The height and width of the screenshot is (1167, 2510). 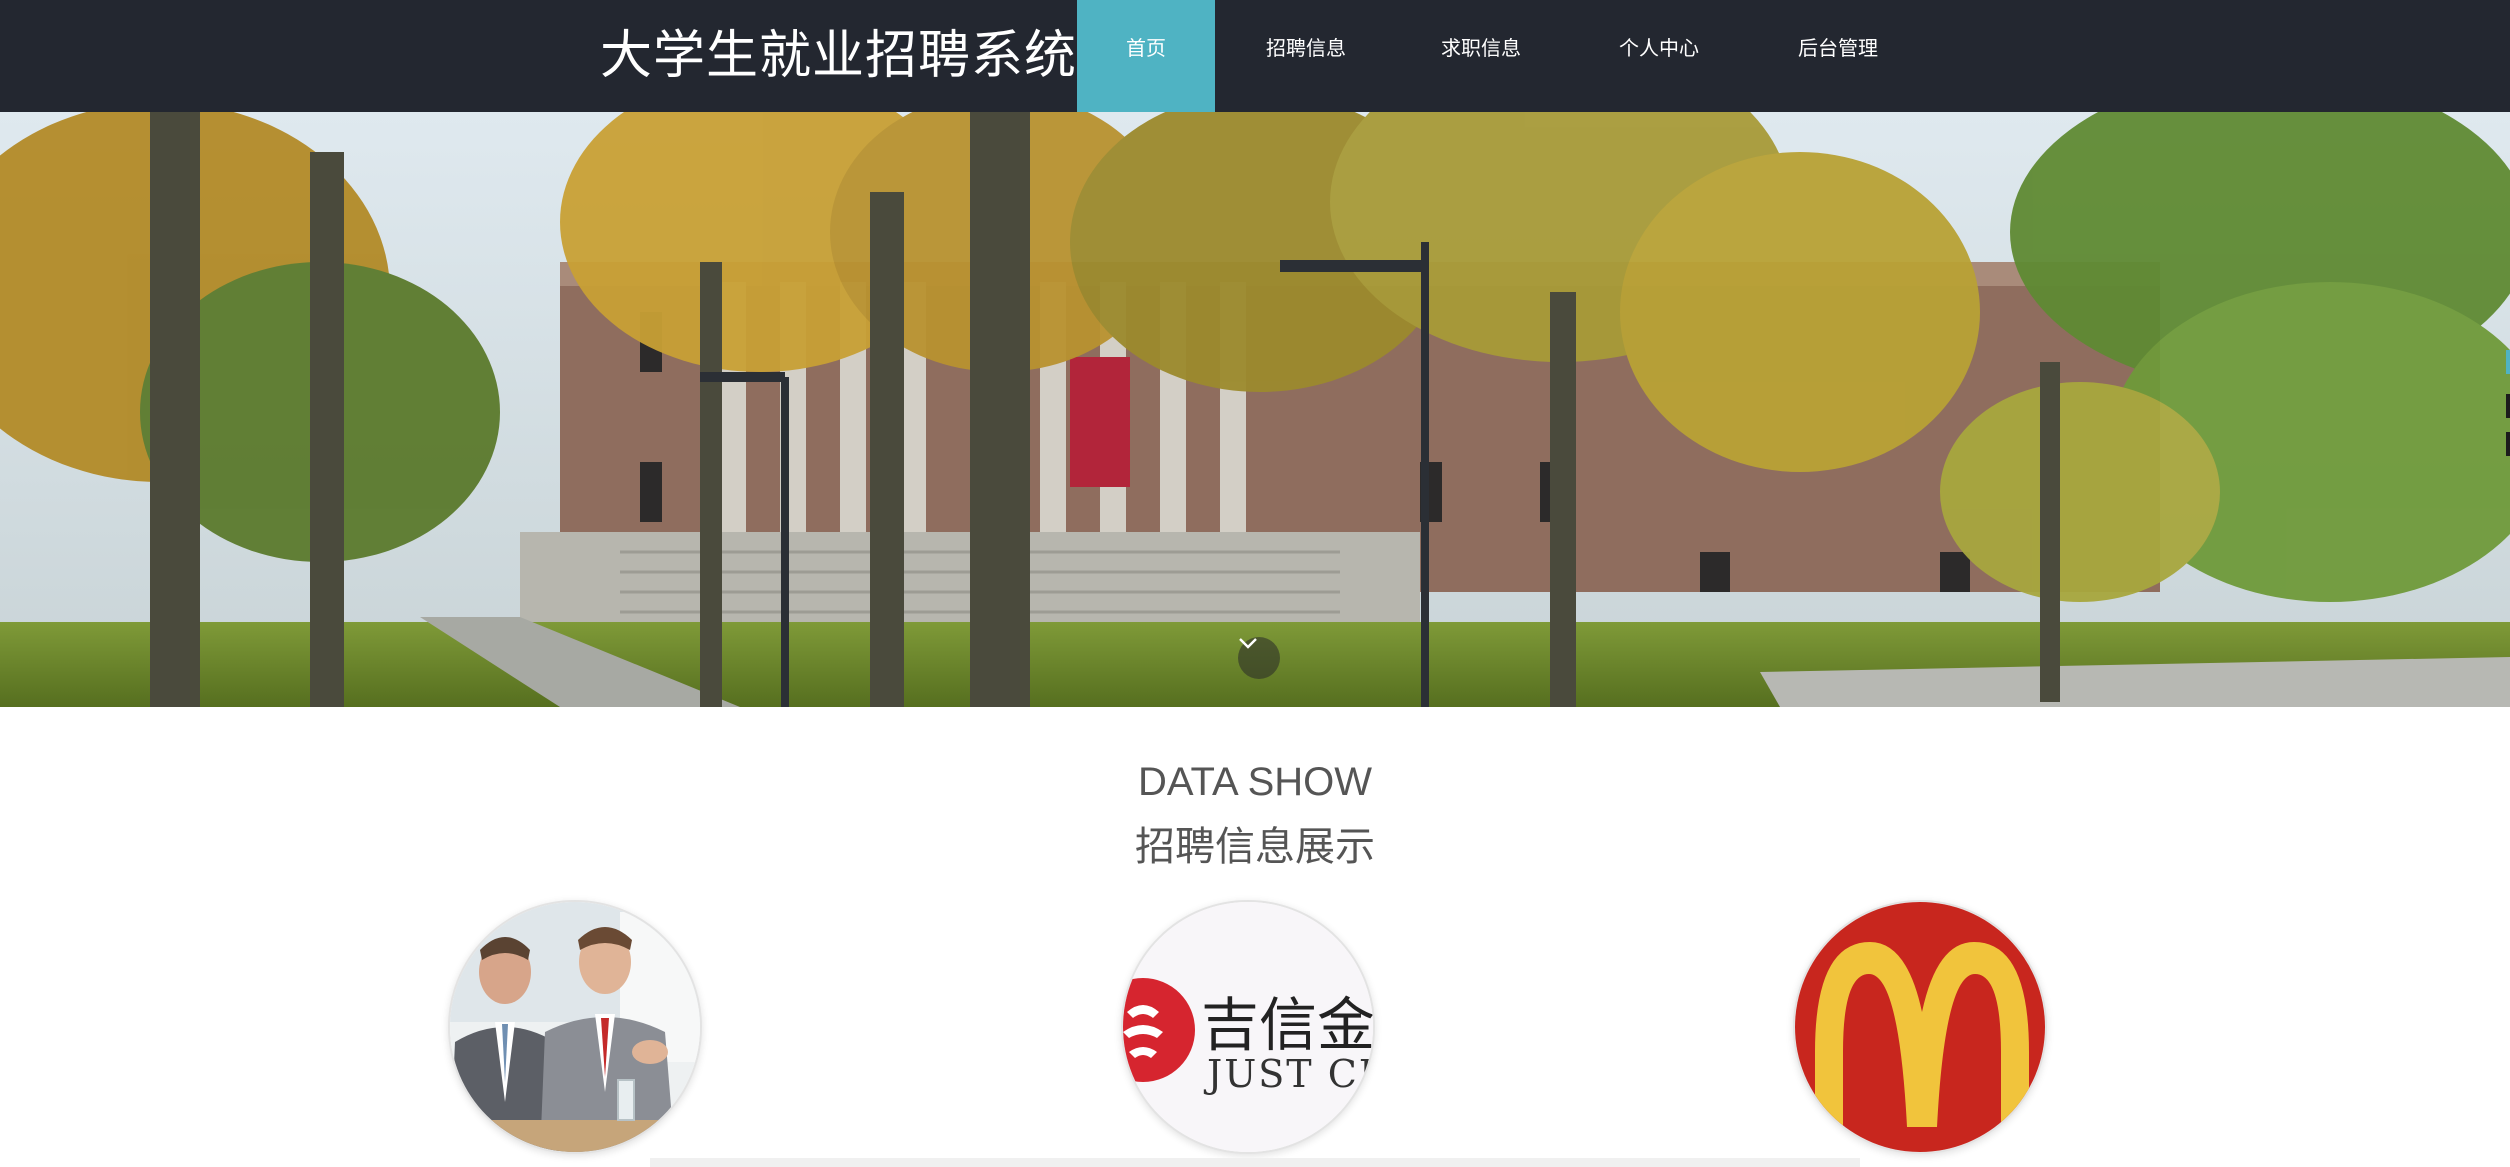 What do you see at coordinates (1659, 56) in the screenshot?
I see `nav-personal-center: 个人中心` at bounding box center [1659, 56].